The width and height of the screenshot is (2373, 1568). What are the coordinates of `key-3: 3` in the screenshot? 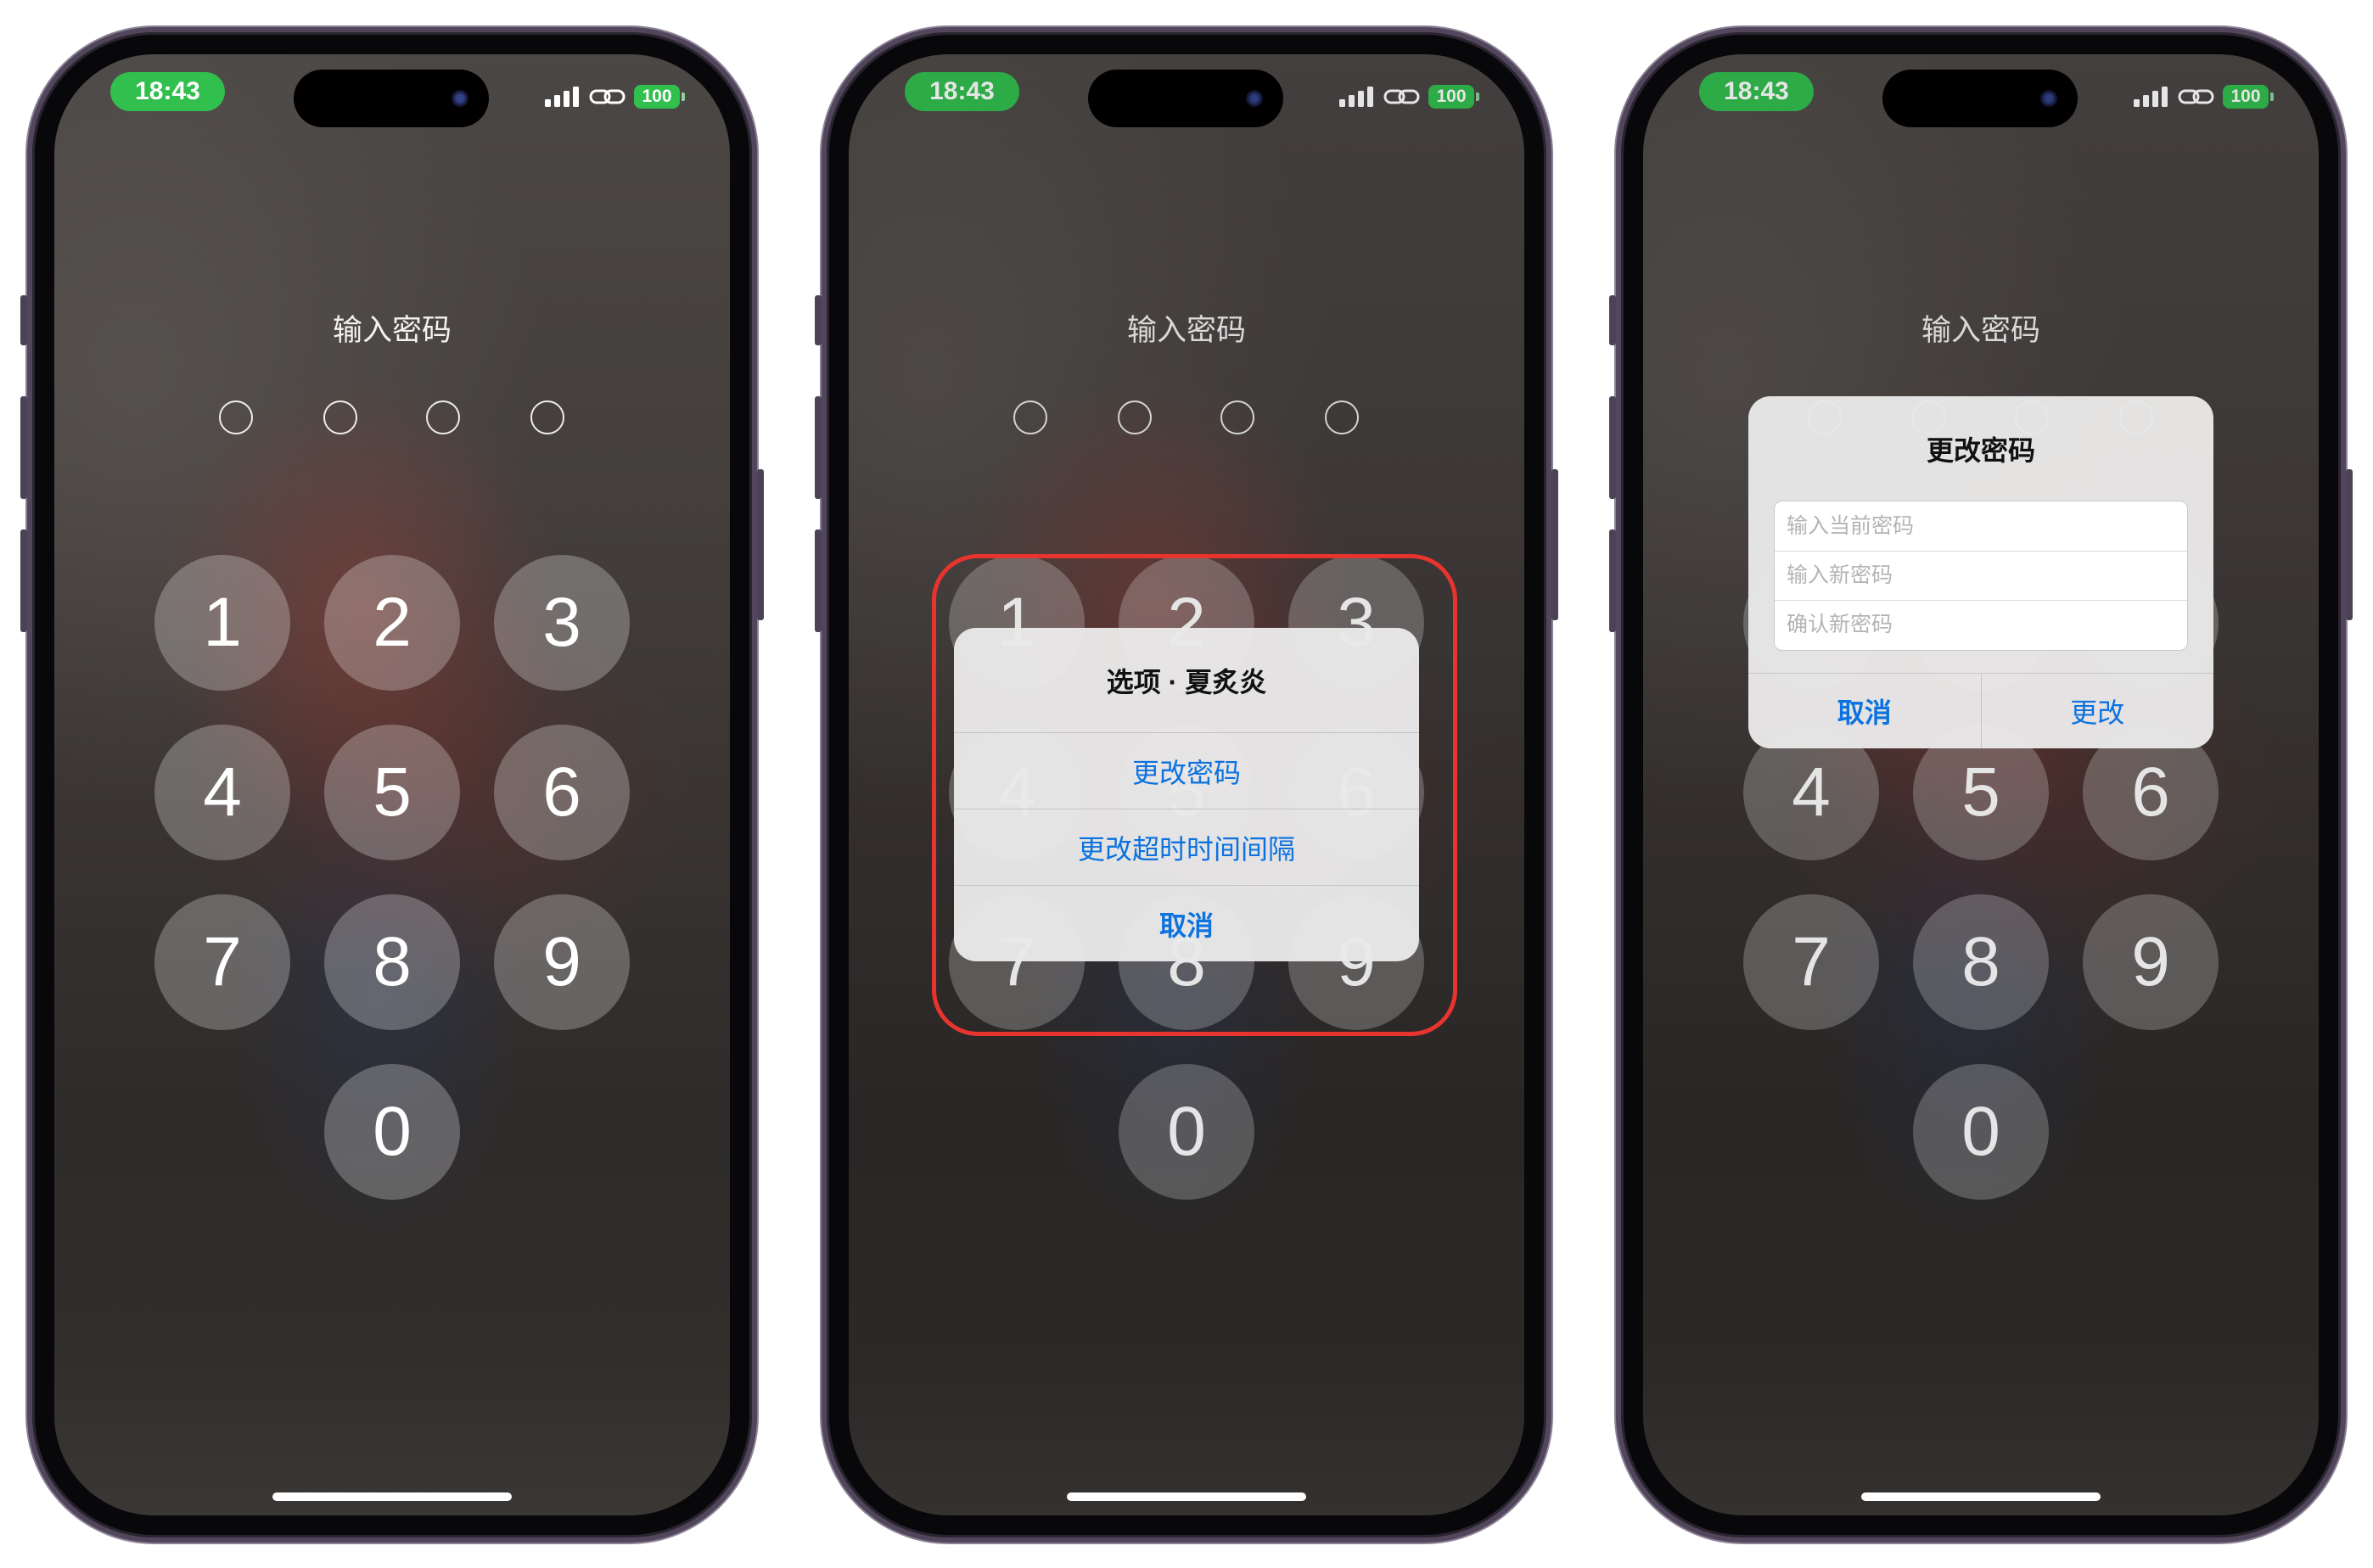 It's located at (562, 623).